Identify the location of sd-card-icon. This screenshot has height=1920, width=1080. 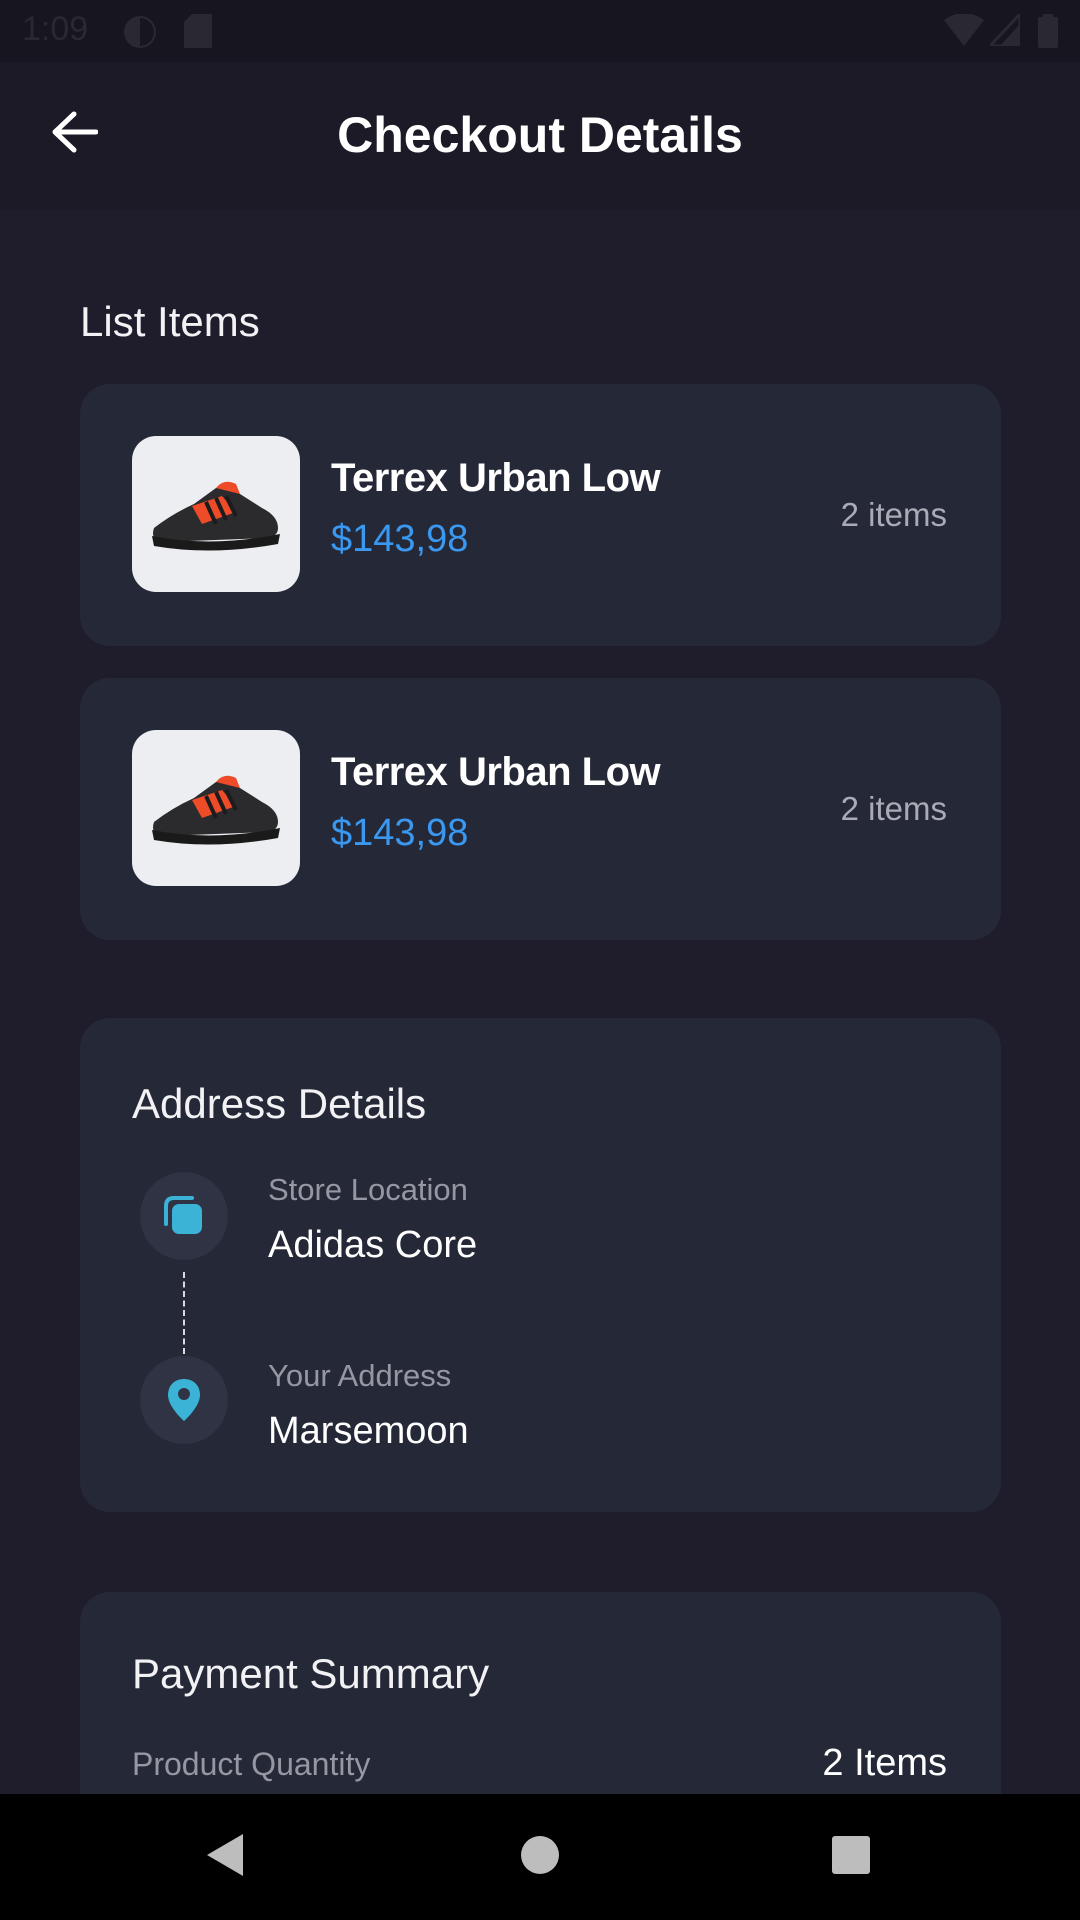
(198, 33).